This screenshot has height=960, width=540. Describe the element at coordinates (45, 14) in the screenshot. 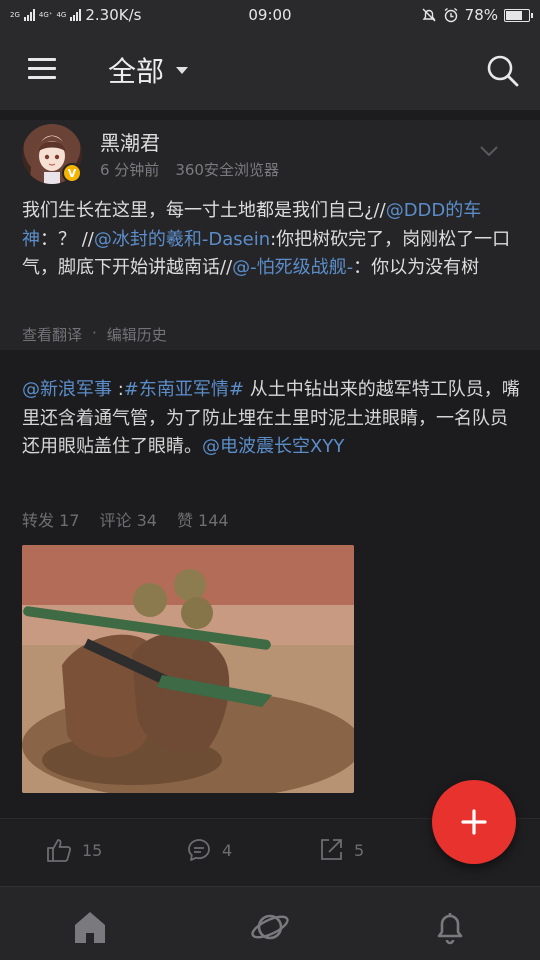

I see `network-type-4g-plus: 4G⁺` at that location.